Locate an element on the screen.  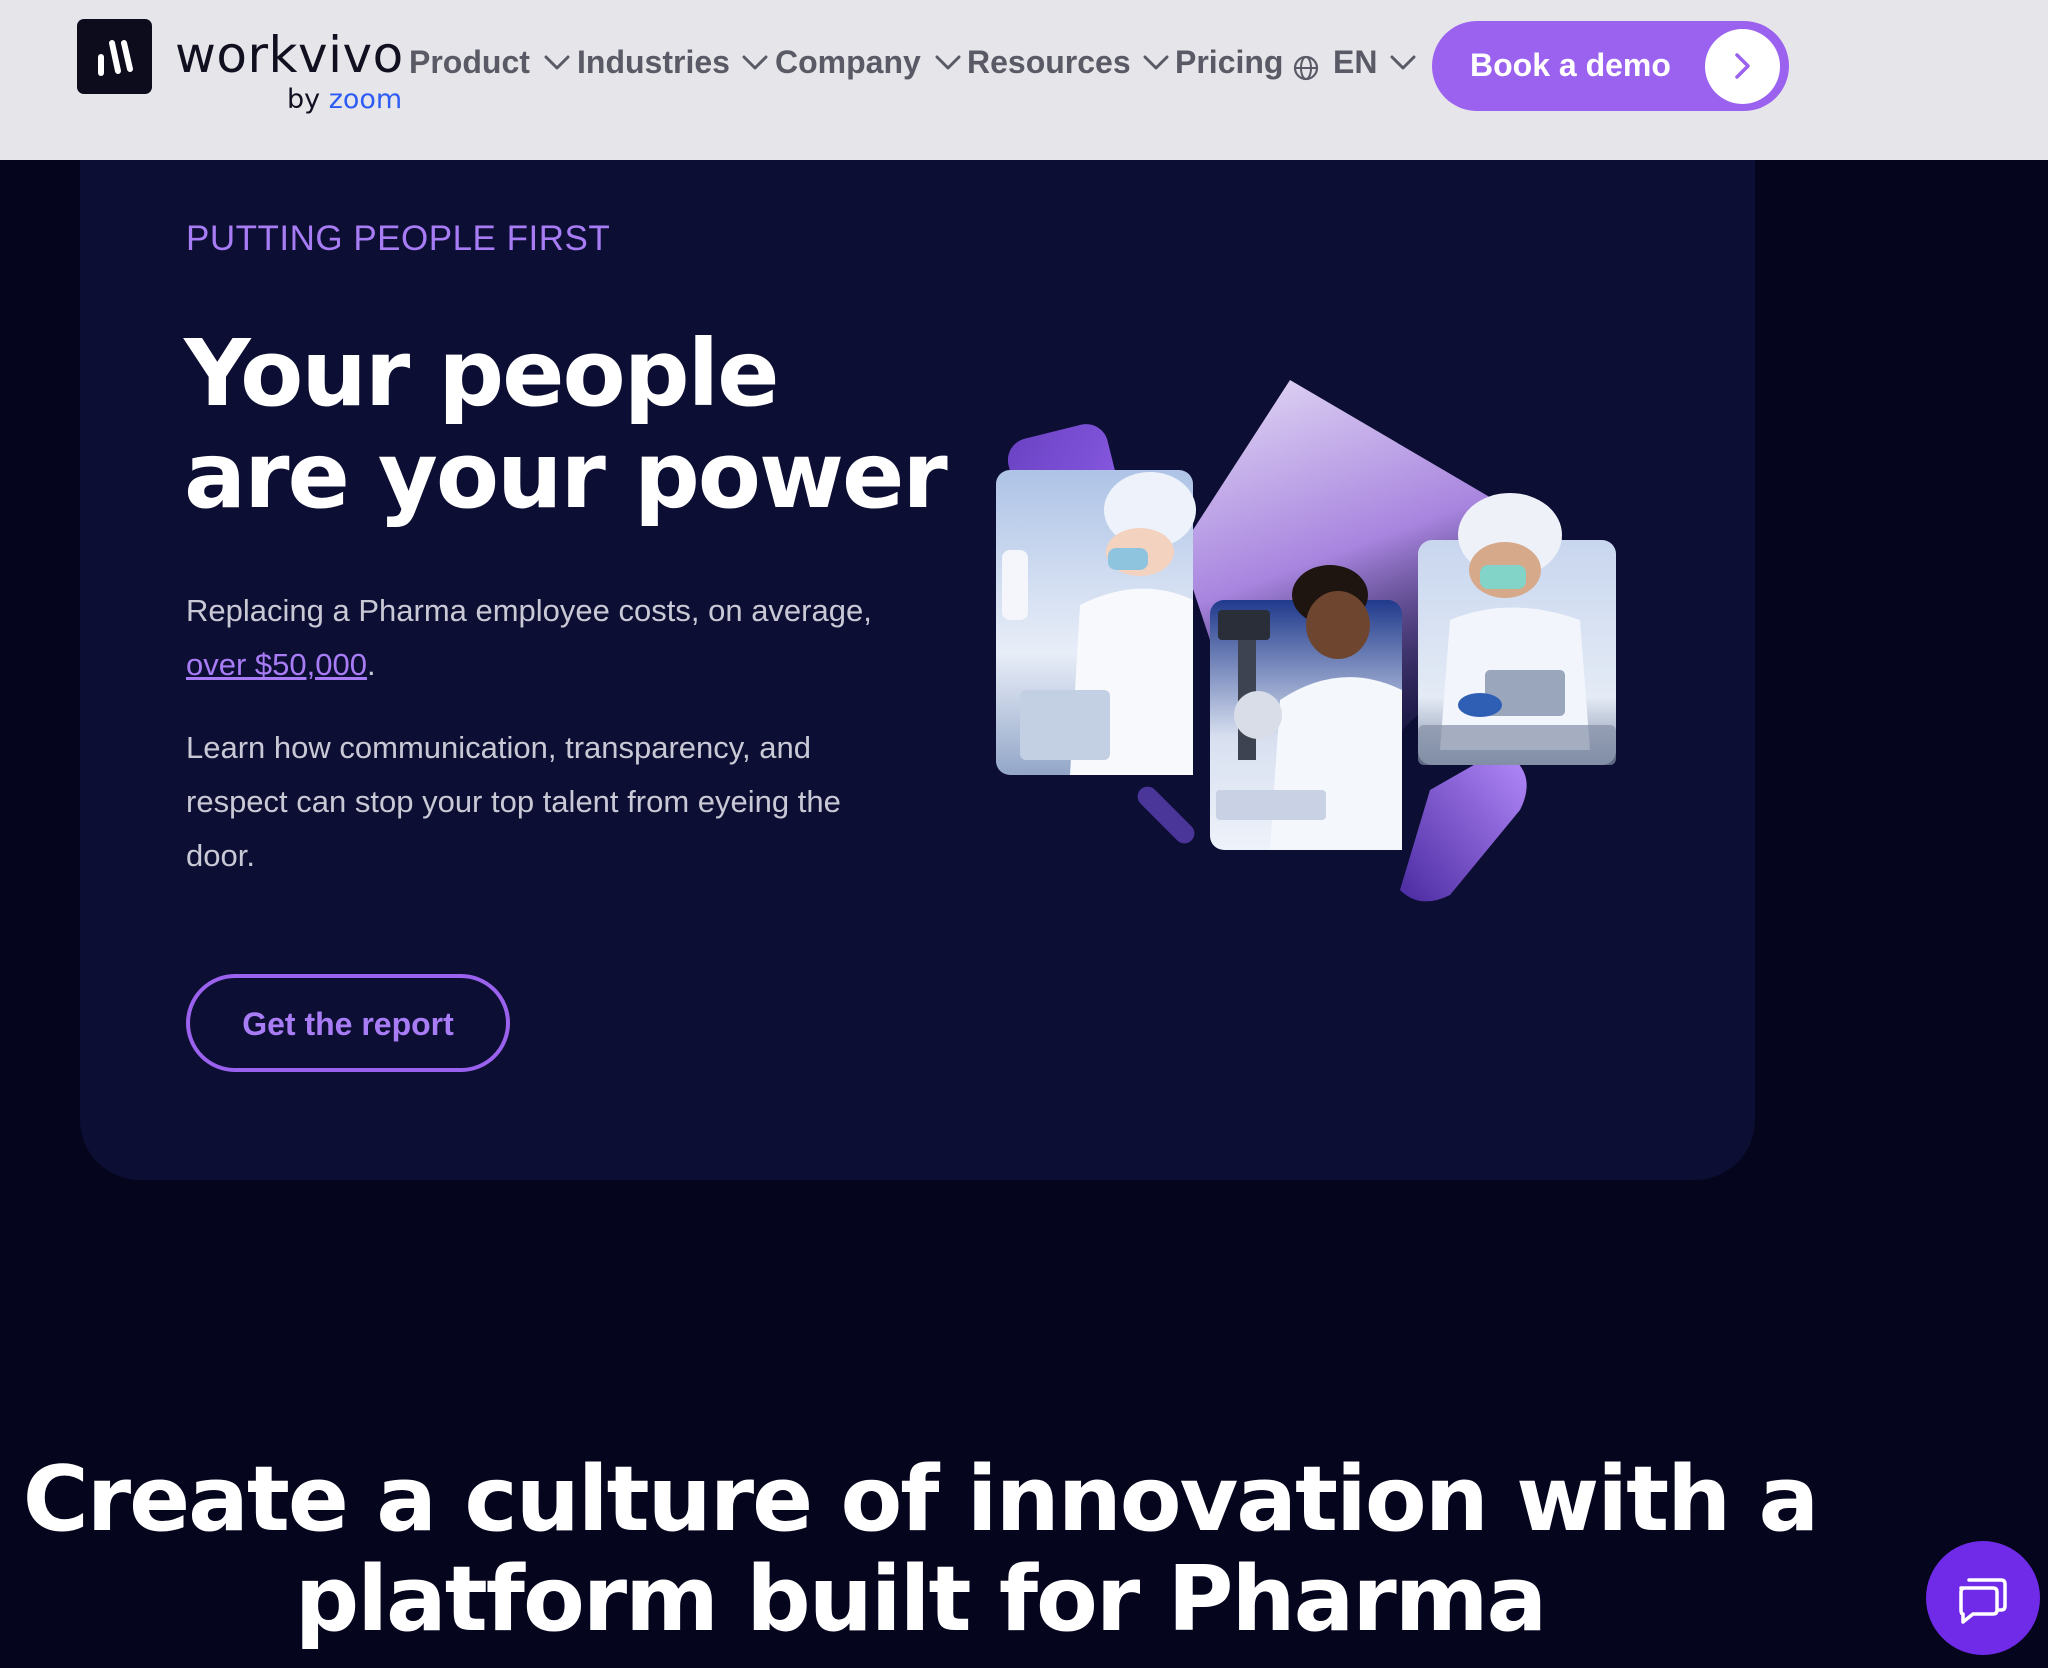
book-demo-label: Book a demo is located at coordinates (1570, 65).